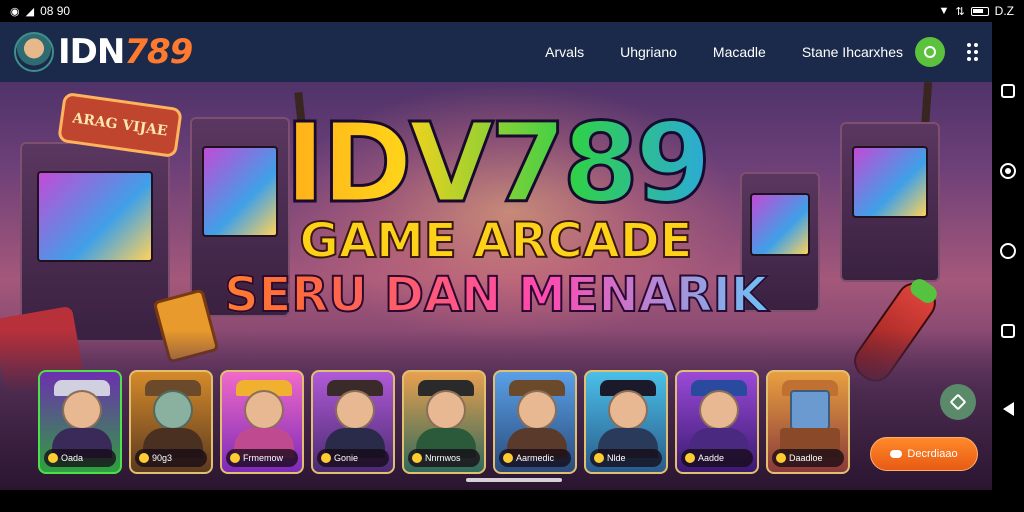  I want to click on user-icon, so click(930, 52).